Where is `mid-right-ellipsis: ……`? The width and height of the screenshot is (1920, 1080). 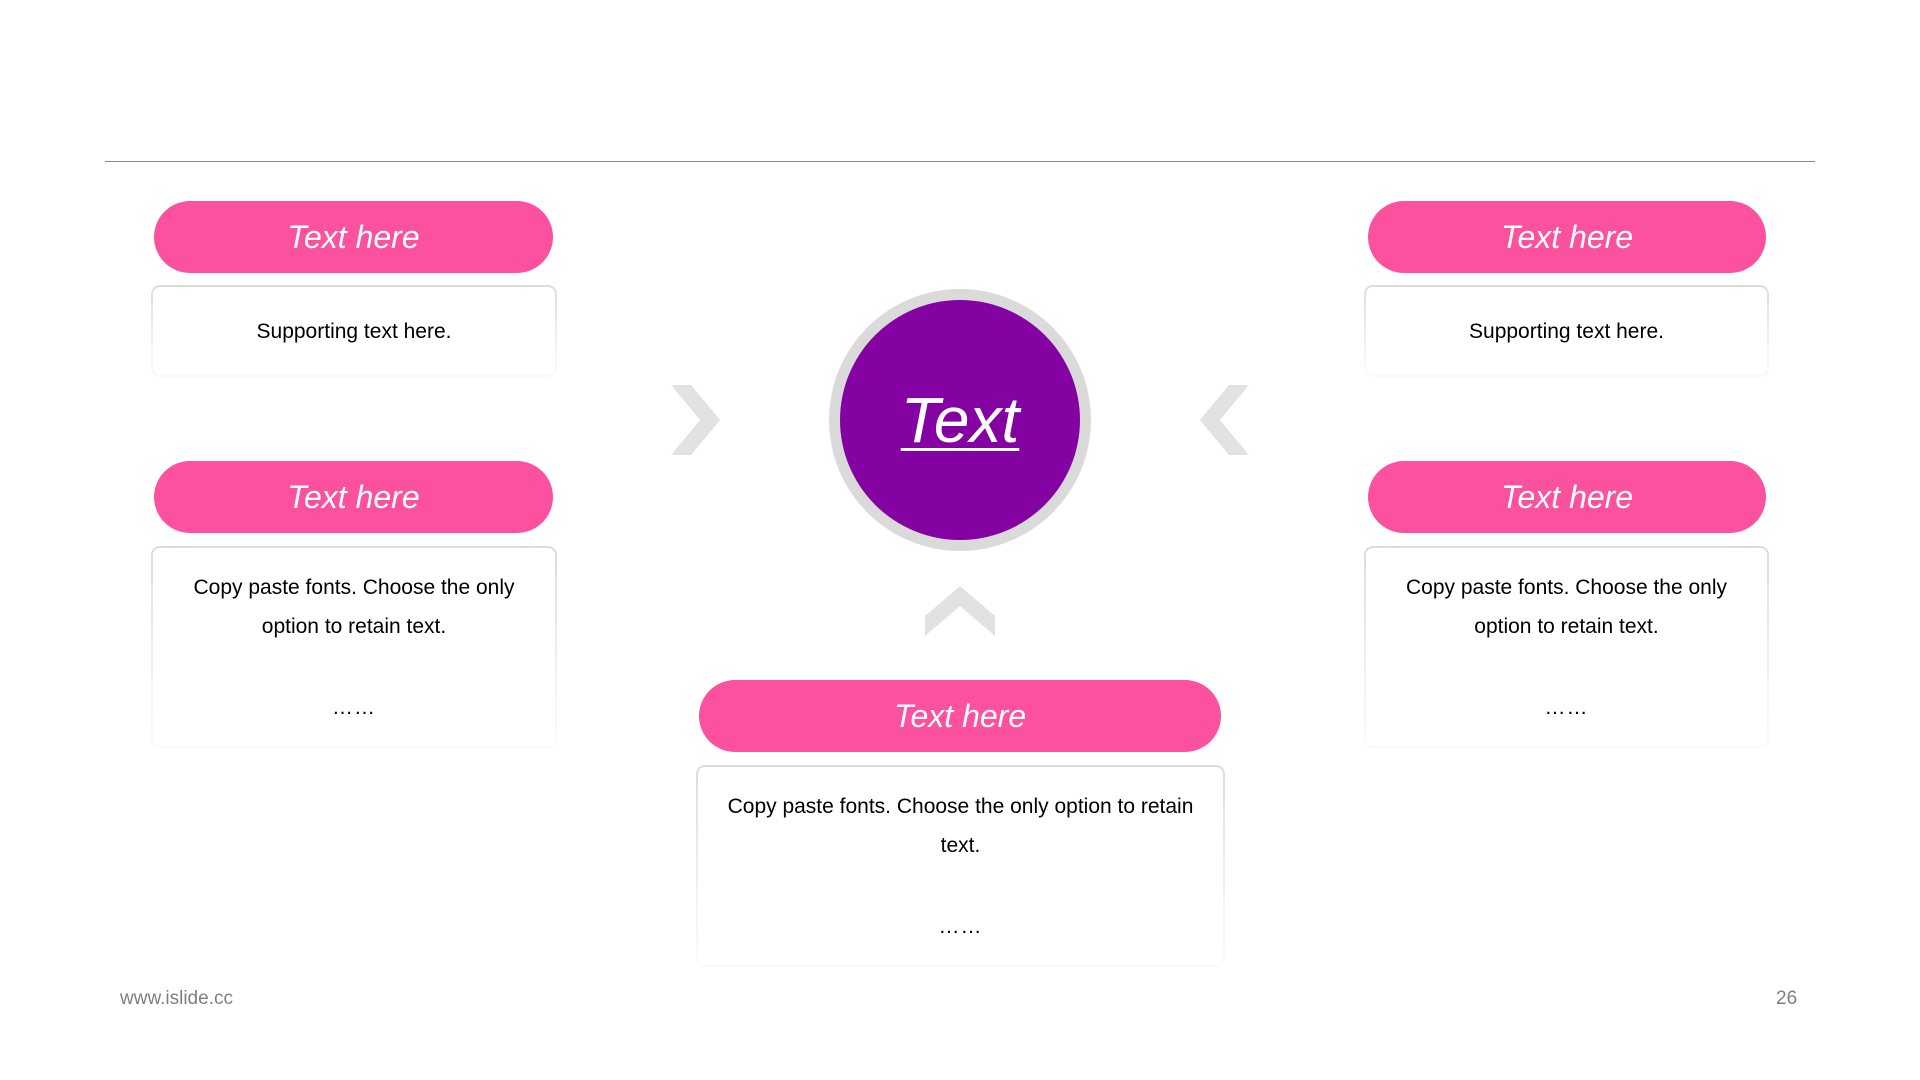
mid-right-ellipsis: …… is located at coordinates (1566, 707).